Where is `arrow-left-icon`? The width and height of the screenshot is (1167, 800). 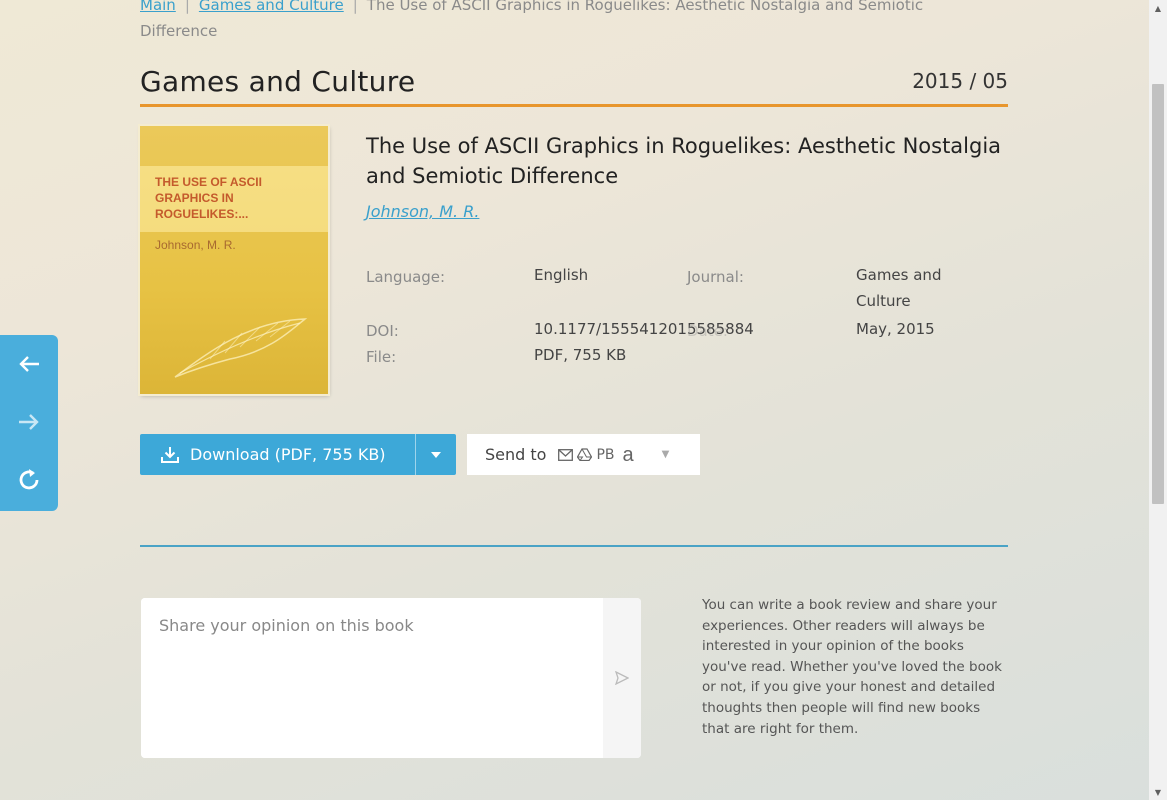
arrow-left-icon is located at coordinates (29, 364).